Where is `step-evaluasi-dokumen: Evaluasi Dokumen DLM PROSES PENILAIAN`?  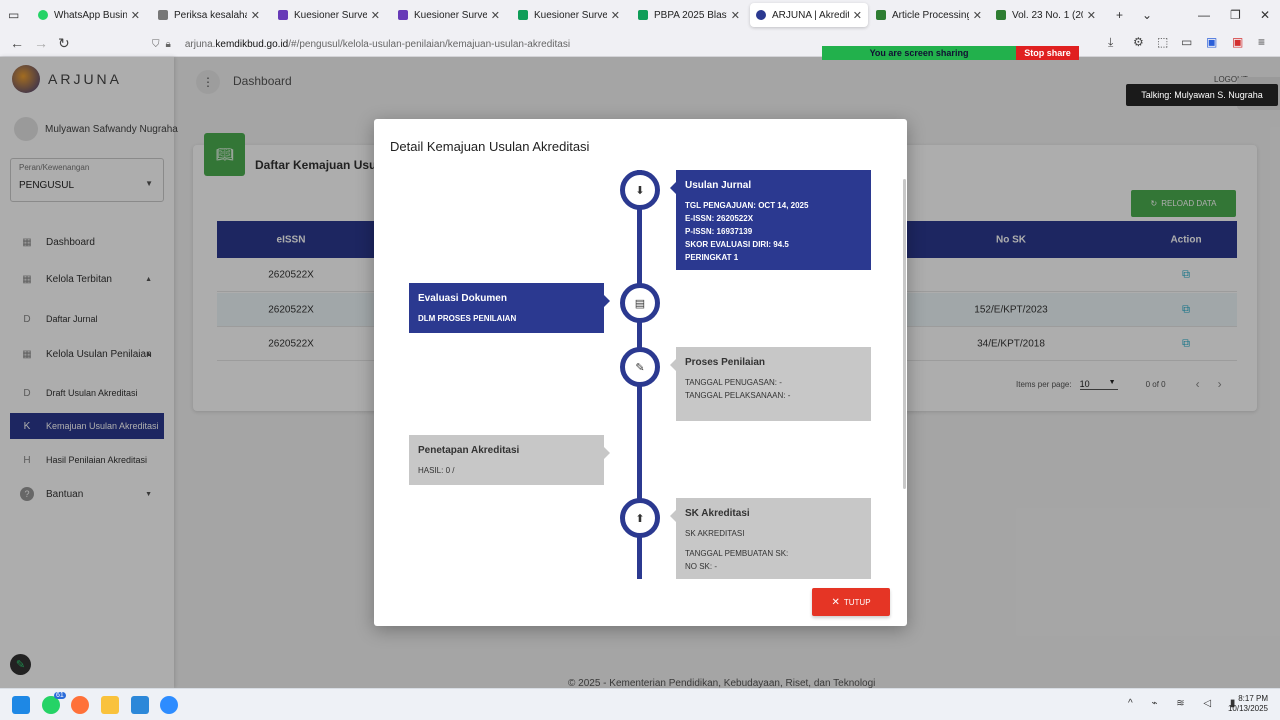 step-evaluasi-dokumen: Evaluasi Dokumen DLM PROSES PENILAIAN is located at coordinates (509, 308).